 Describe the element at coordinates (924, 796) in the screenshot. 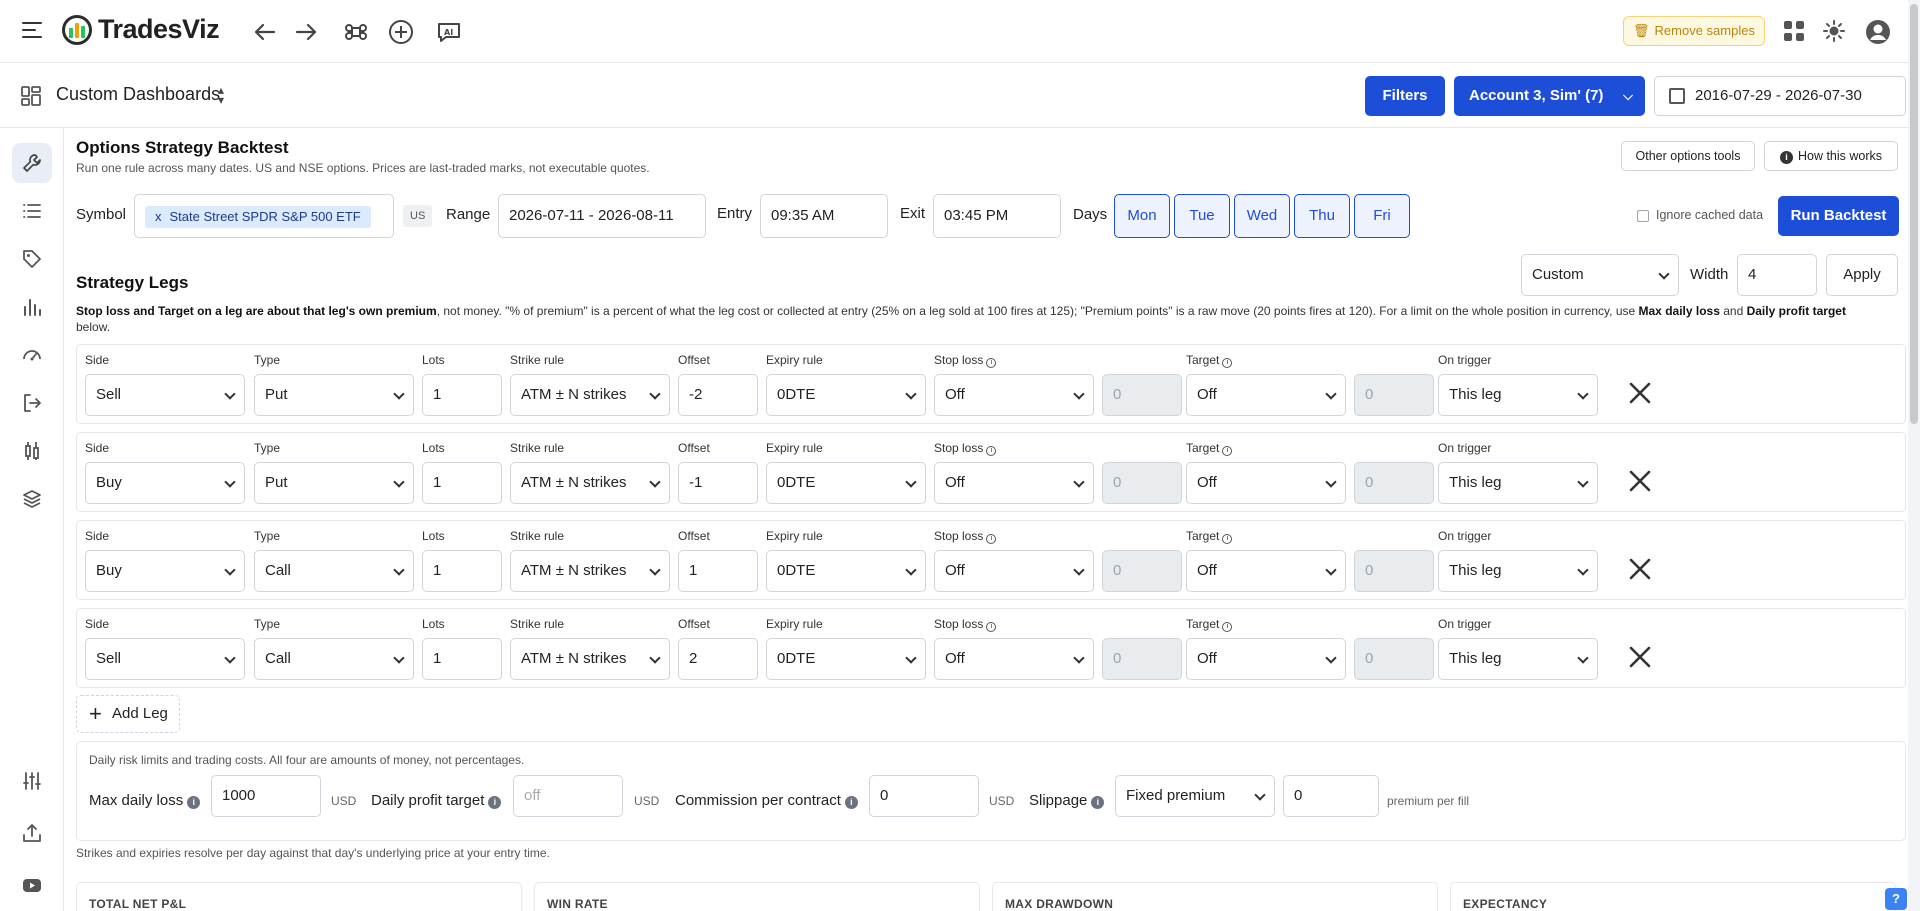

I see `commission-input: 0` at that location.